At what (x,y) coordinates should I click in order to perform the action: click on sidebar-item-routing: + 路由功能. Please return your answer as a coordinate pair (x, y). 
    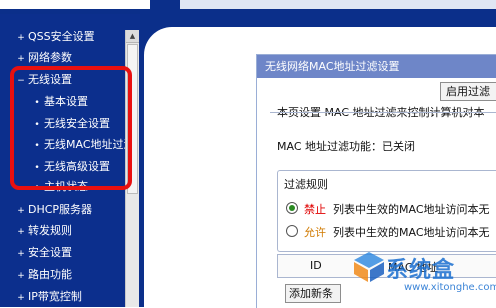
    Looking at the image, I should click on (44, 275).